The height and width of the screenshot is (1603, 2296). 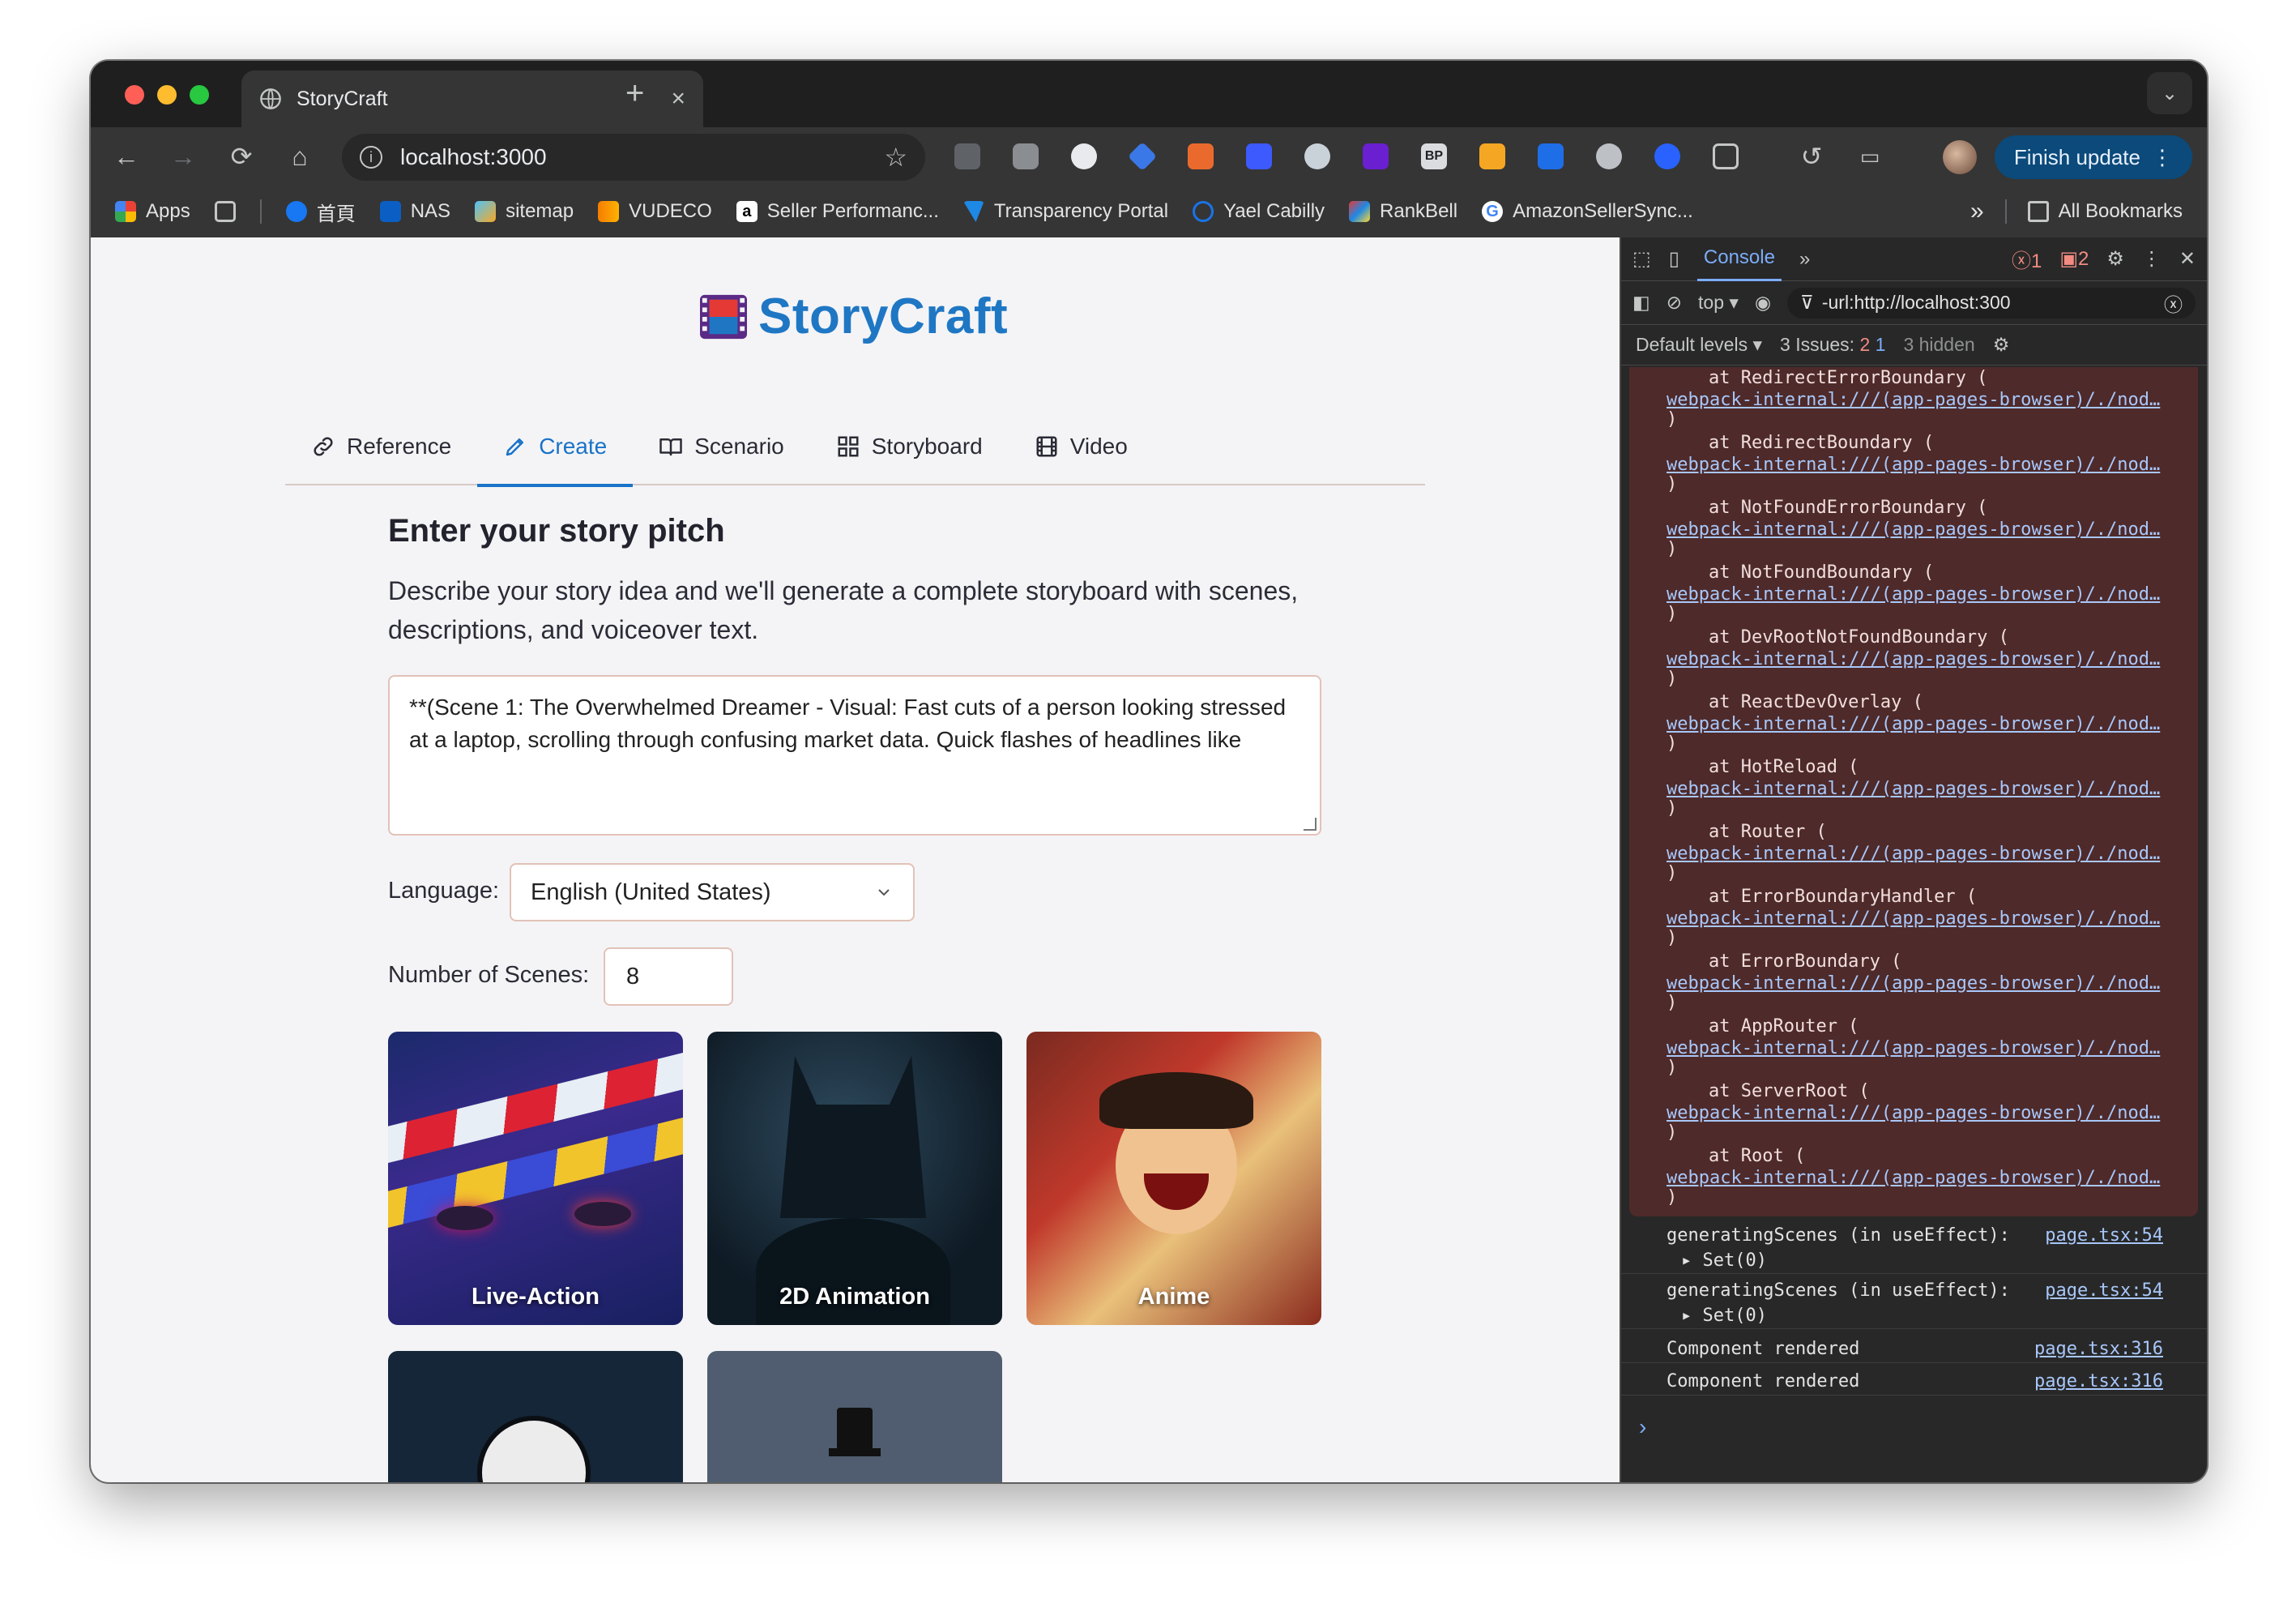 I want to click on maximize-window-button, so click(x=199, y=95).